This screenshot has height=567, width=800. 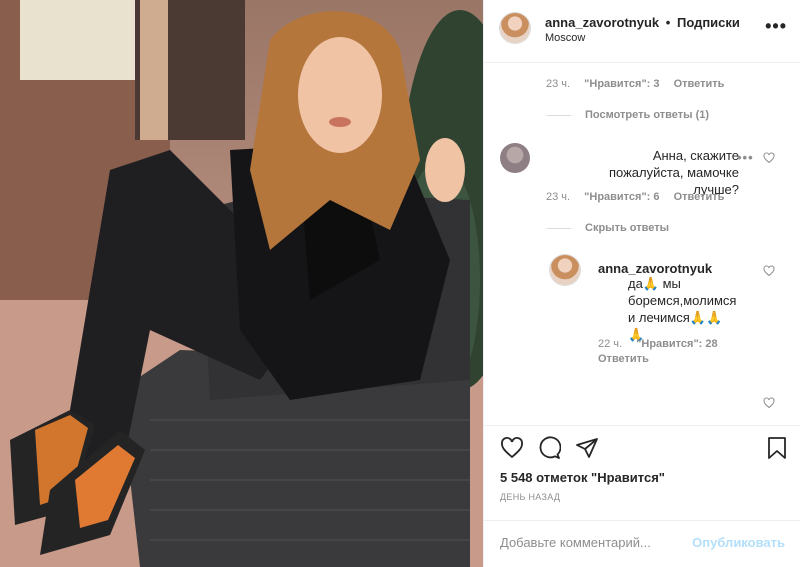 What do you see at coordinates (682, 309) in the screenshot?
I see `reply-text: да🙏 мы боремся,молимся и лечимся🙏🙏🙏` at bounding box center [682, 309].